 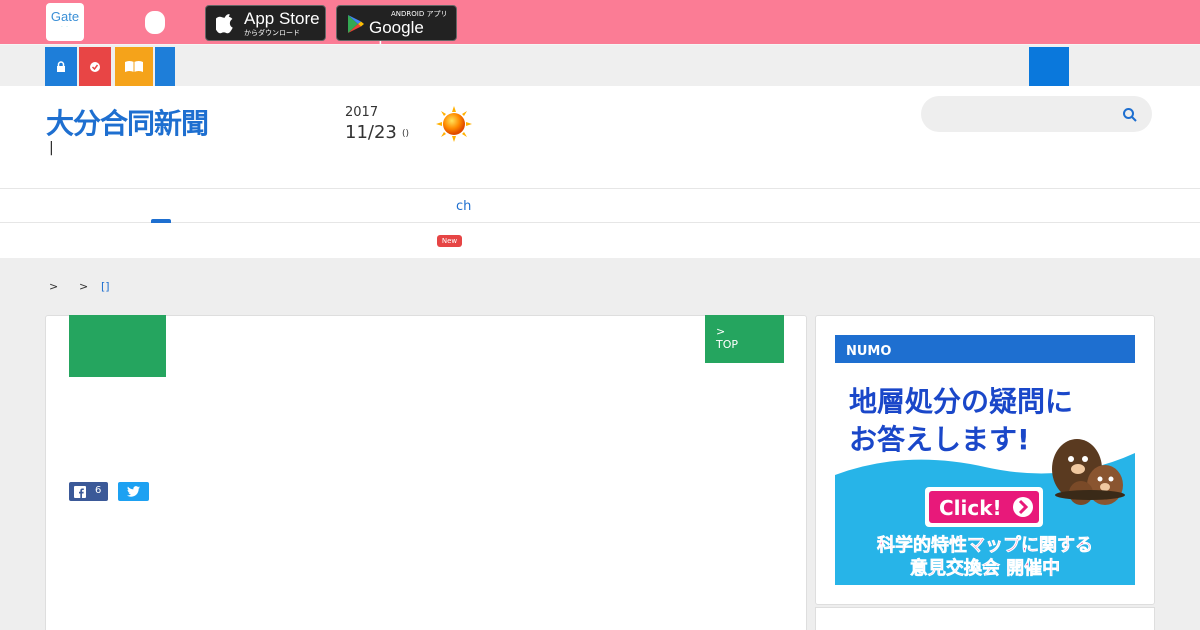 I want to click on toggle-pill, so click(x=155, y=22).